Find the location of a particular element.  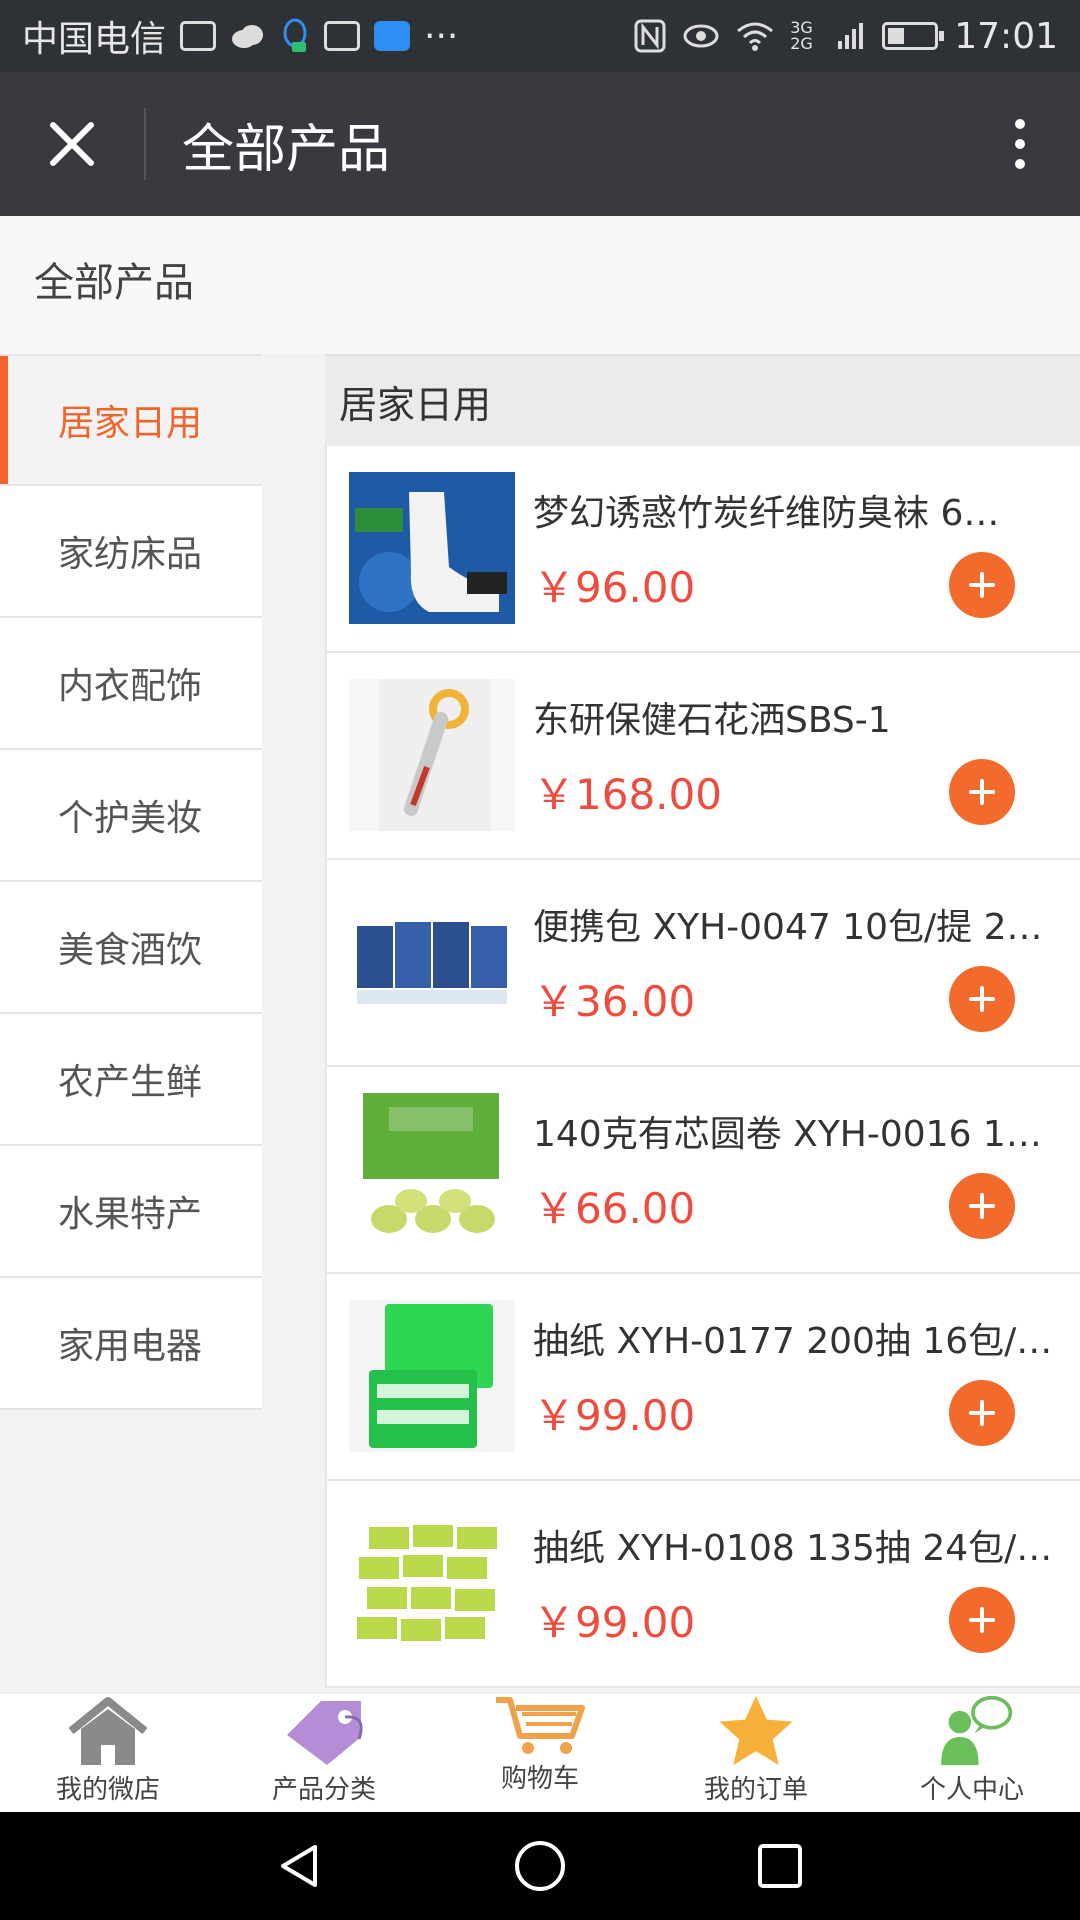

product-name: 东研保健石花洒SBS-1 is located at coordinates (712, 720).